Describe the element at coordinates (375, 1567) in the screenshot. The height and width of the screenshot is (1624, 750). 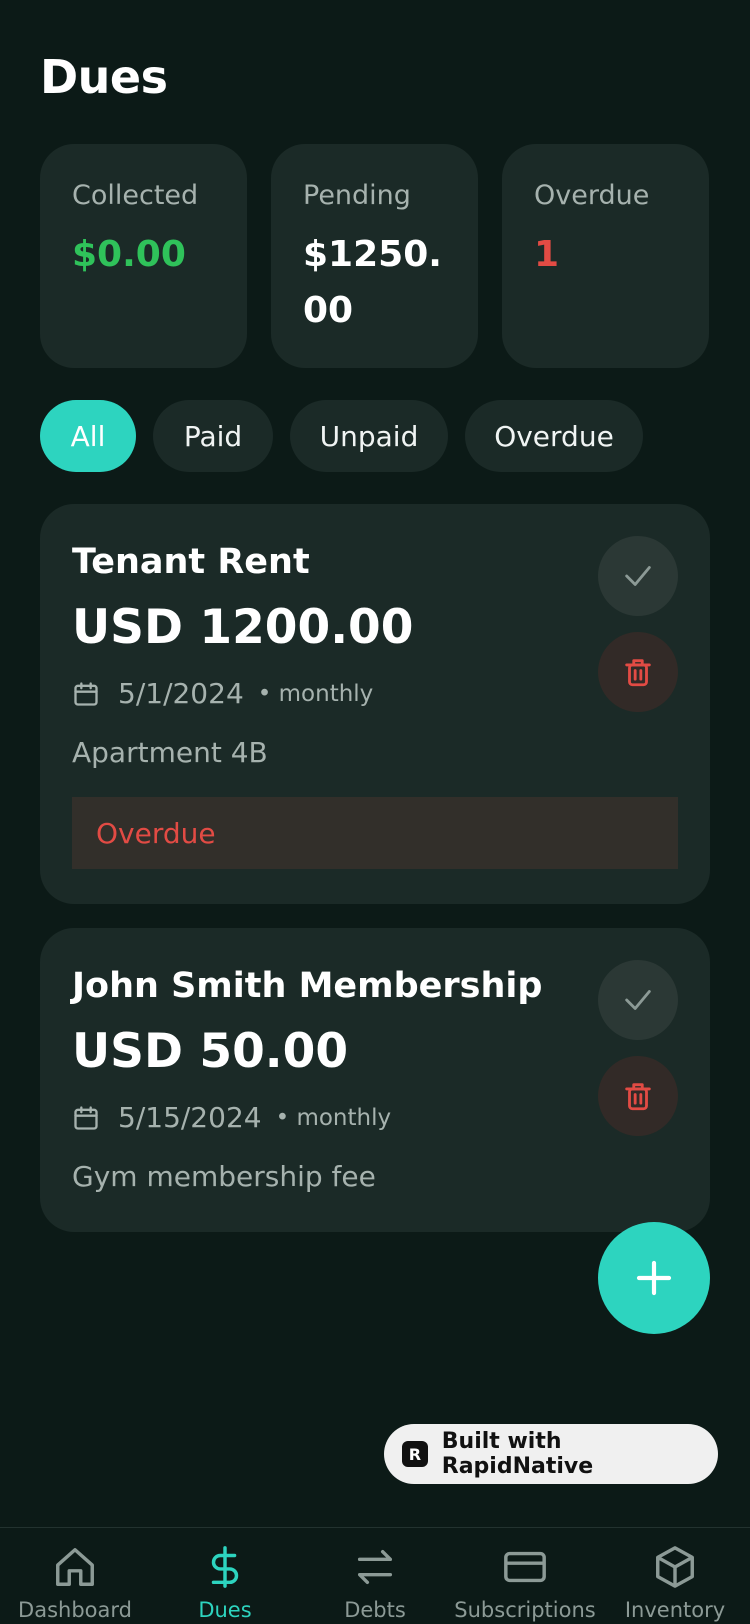
I see `arrows-icon` at that location.